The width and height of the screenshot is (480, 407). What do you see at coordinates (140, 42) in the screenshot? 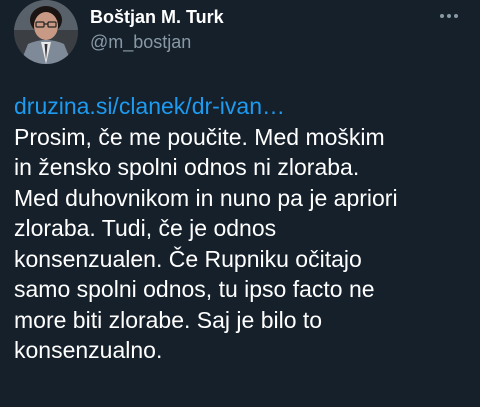
I see `author-handle: @m_bostjan` at bounding box center [140, 42].